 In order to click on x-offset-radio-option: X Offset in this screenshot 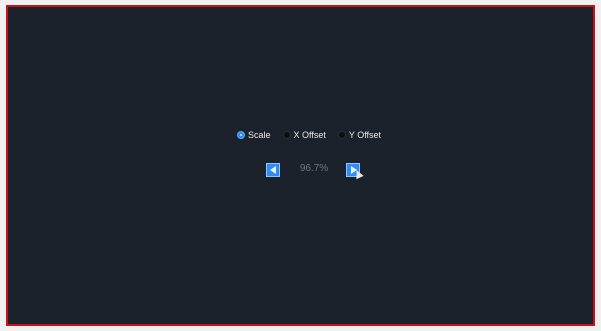, I will do `click(304, 135)`.